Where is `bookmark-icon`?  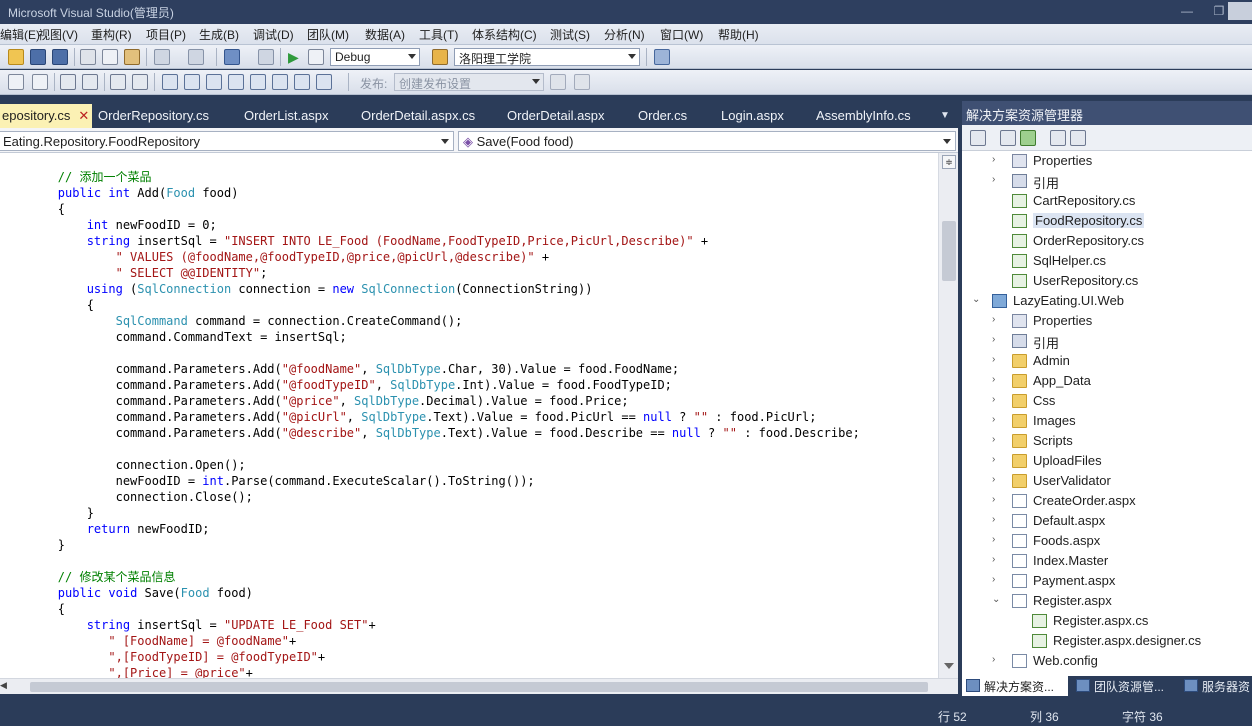 bookmark-icon is located at coordinates (170, 82).